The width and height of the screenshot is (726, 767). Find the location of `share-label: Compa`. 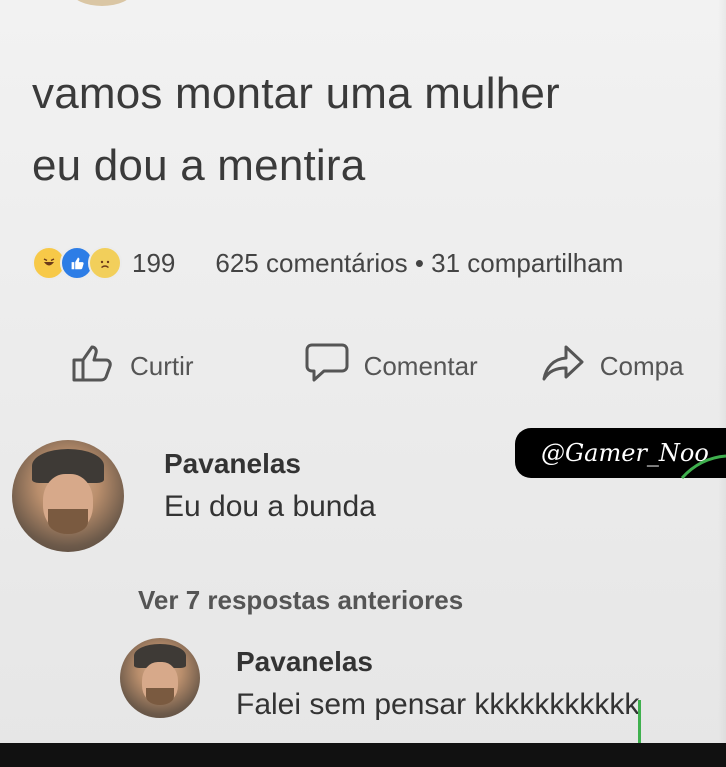

share-label: Compa is located at coordinates (641, 365).